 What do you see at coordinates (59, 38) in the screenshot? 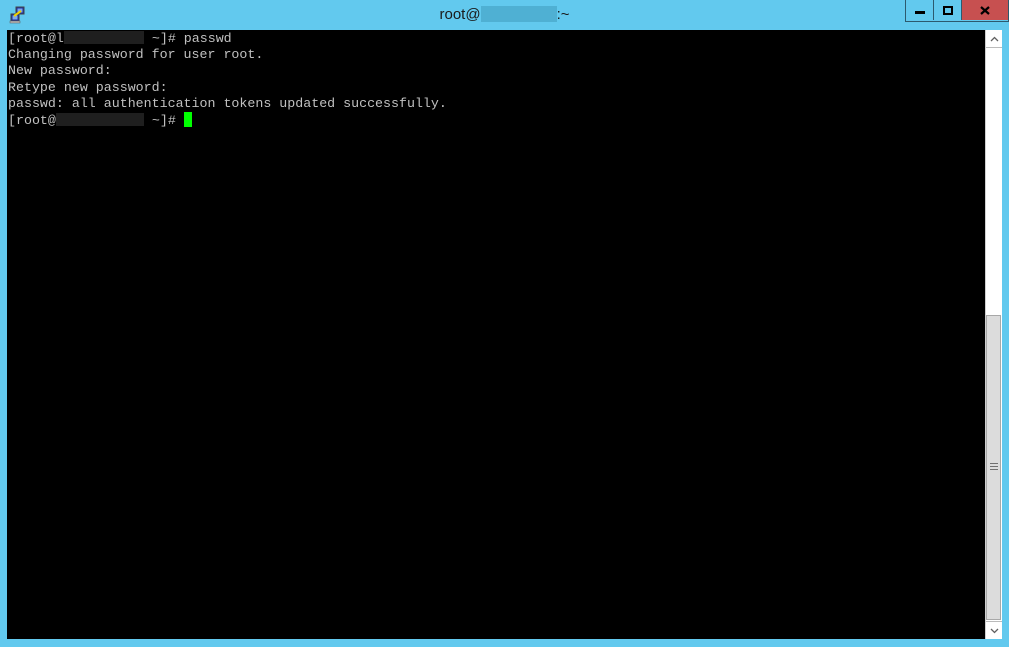
I see `hostname-lead: l` at bounding box center [59, 38].